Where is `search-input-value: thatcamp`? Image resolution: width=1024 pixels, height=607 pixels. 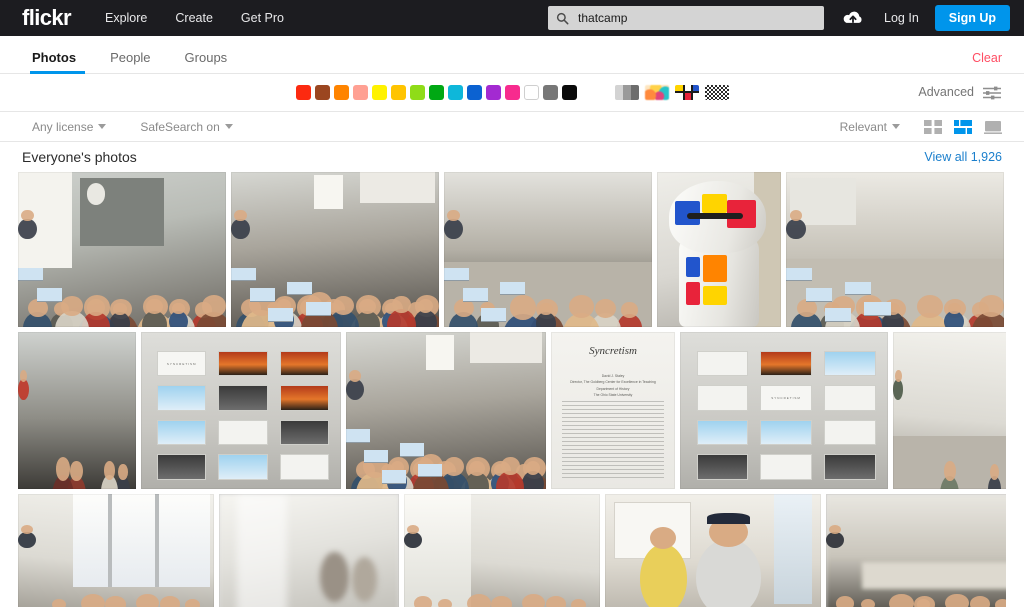
search-input-value: thatcamp is located at coordinates (603, 18).